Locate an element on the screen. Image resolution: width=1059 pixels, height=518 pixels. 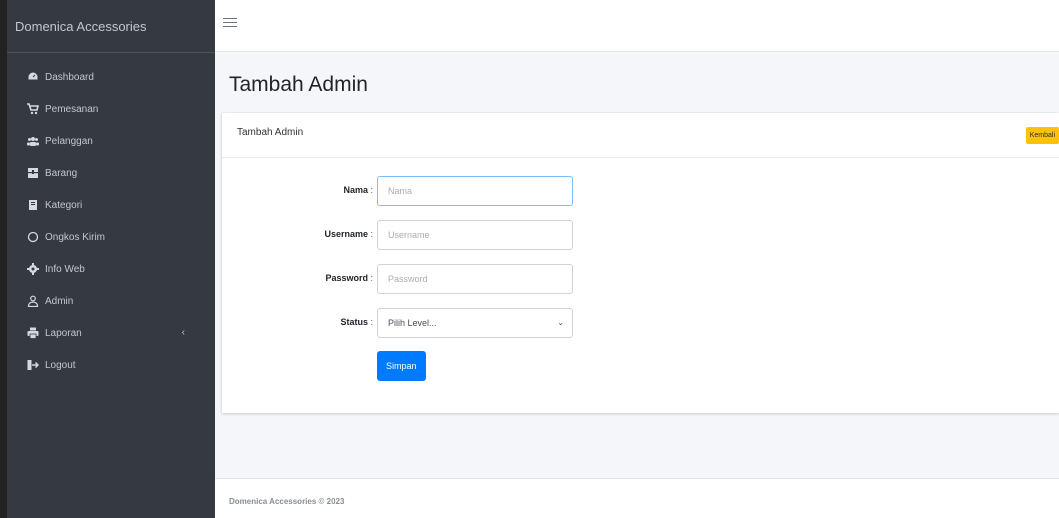
page-title: Tambah Admin is located at coordinates (298, 84).